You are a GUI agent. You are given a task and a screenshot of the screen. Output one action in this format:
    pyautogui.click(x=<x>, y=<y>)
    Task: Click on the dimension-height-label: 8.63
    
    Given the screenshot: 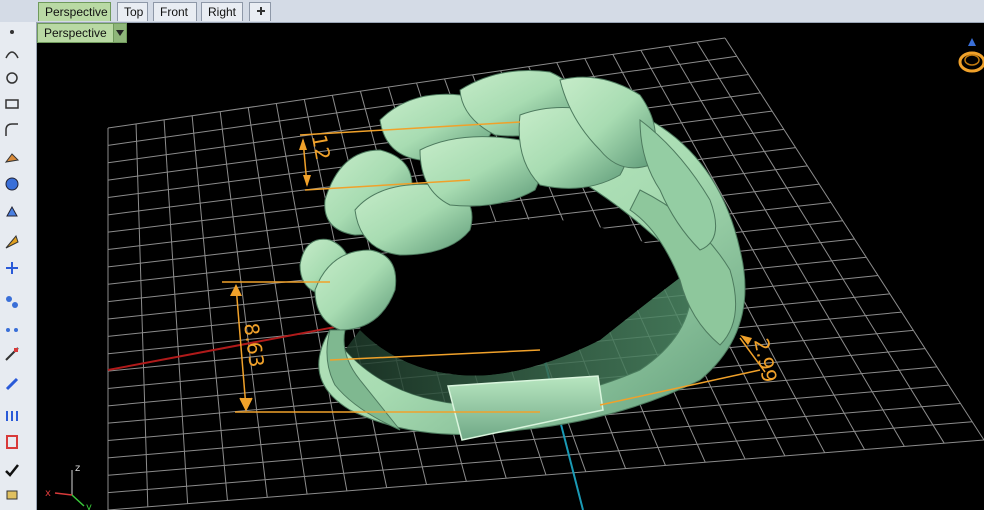 What is the action you would take?
    pyautogui.click(x=254, y=344)
    